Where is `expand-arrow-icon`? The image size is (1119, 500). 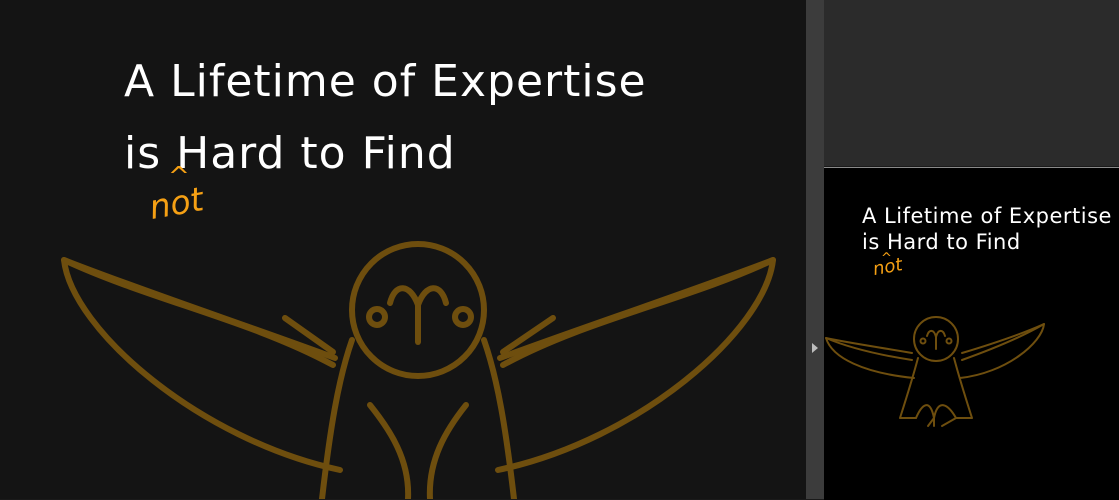 expand-arrow-icon is located at coordinates (815, 348).